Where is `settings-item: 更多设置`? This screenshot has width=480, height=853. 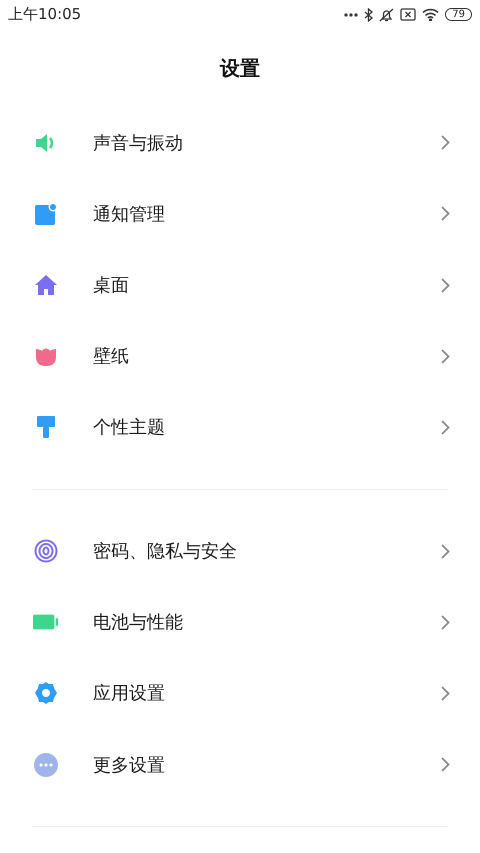
settings-item: 更多设置 is located at coordinates (240, 764).